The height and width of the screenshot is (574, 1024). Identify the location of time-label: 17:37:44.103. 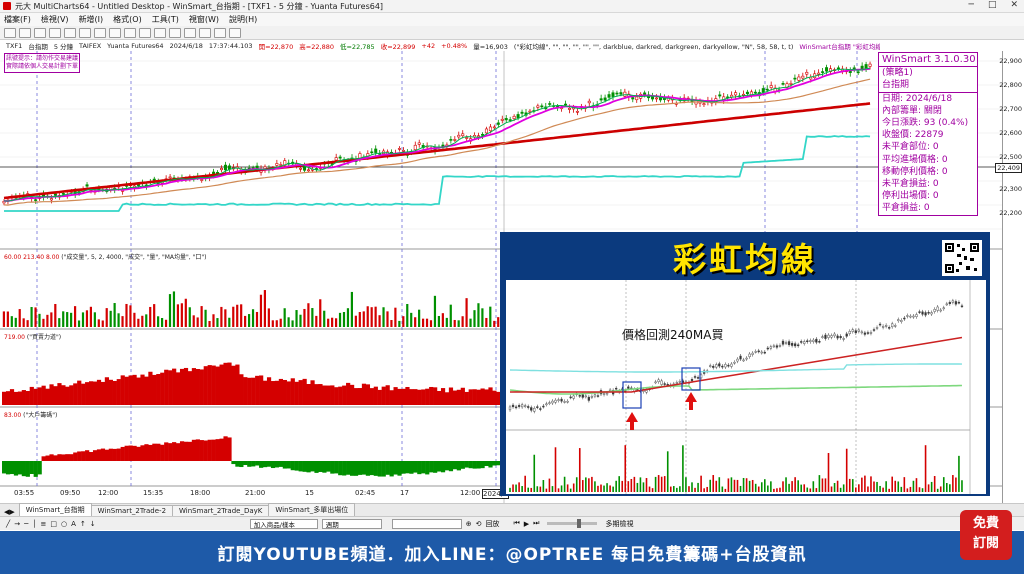
(230, 45).